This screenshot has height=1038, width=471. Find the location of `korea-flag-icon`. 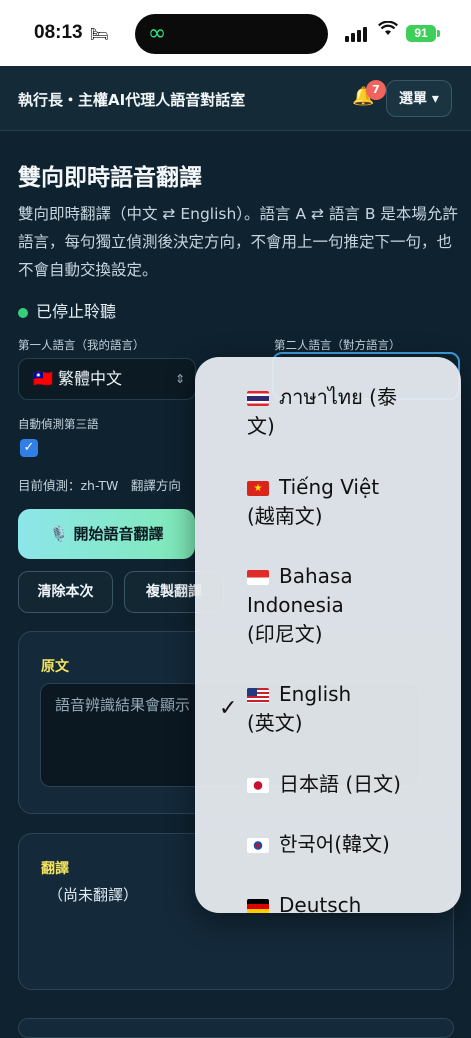

korea-flag-icon is located at coordinates (258, 845).